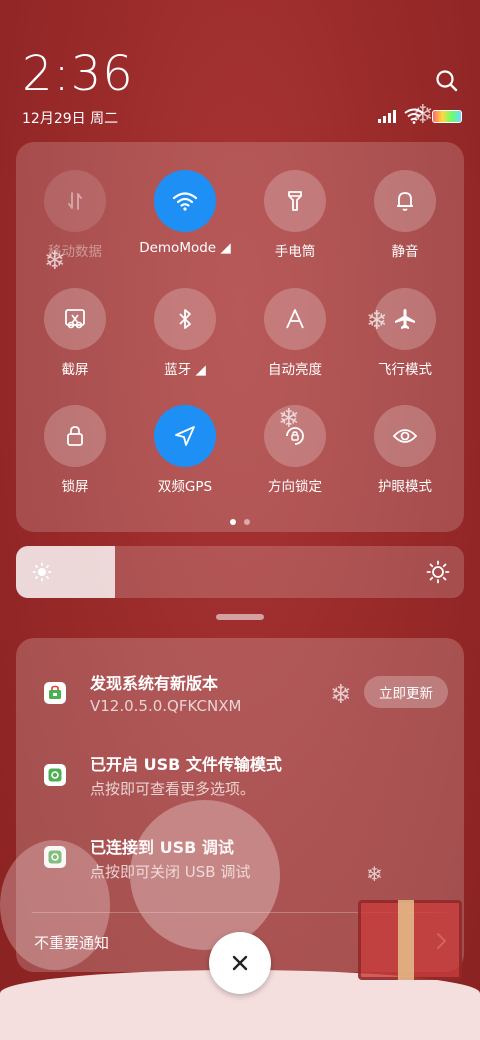  What do you see at coordinates (405, 319) in the screenshot?
I see `airplane-icon` at bounding box center [405, 319].